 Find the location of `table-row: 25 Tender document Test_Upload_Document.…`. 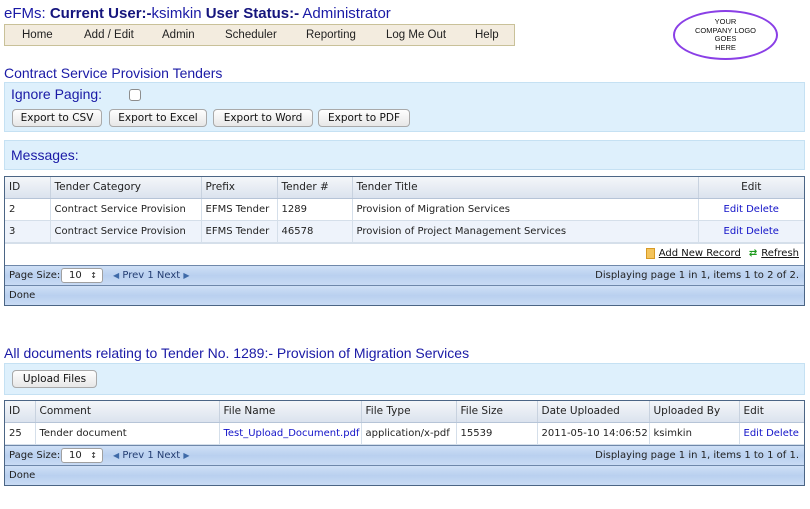

table-row: 25 Tender document Test_Upload_Document.… is located at coordinates (404, 433).